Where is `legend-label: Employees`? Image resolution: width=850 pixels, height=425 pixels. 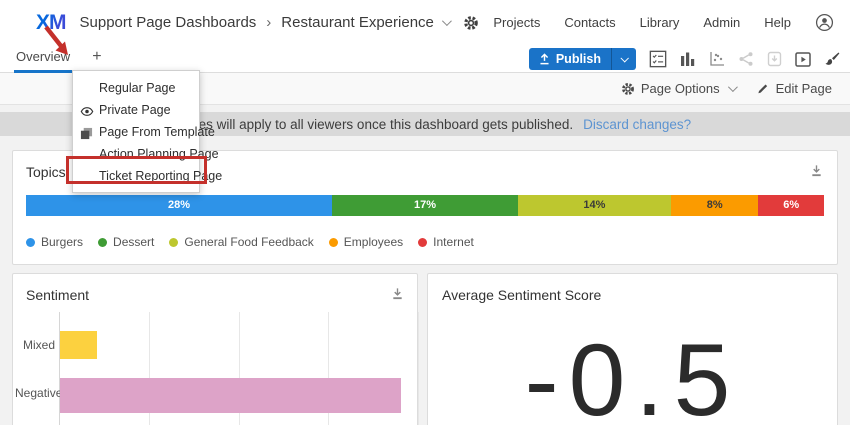
legend-label: Employees is located at coordinates (373, 242).